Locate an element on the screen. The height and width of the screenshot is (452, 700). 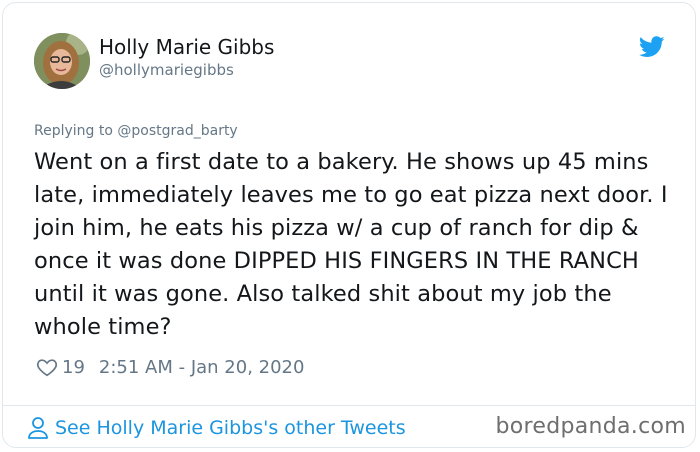
watermark: boredpanda.com is located at coordinates (590, 426).